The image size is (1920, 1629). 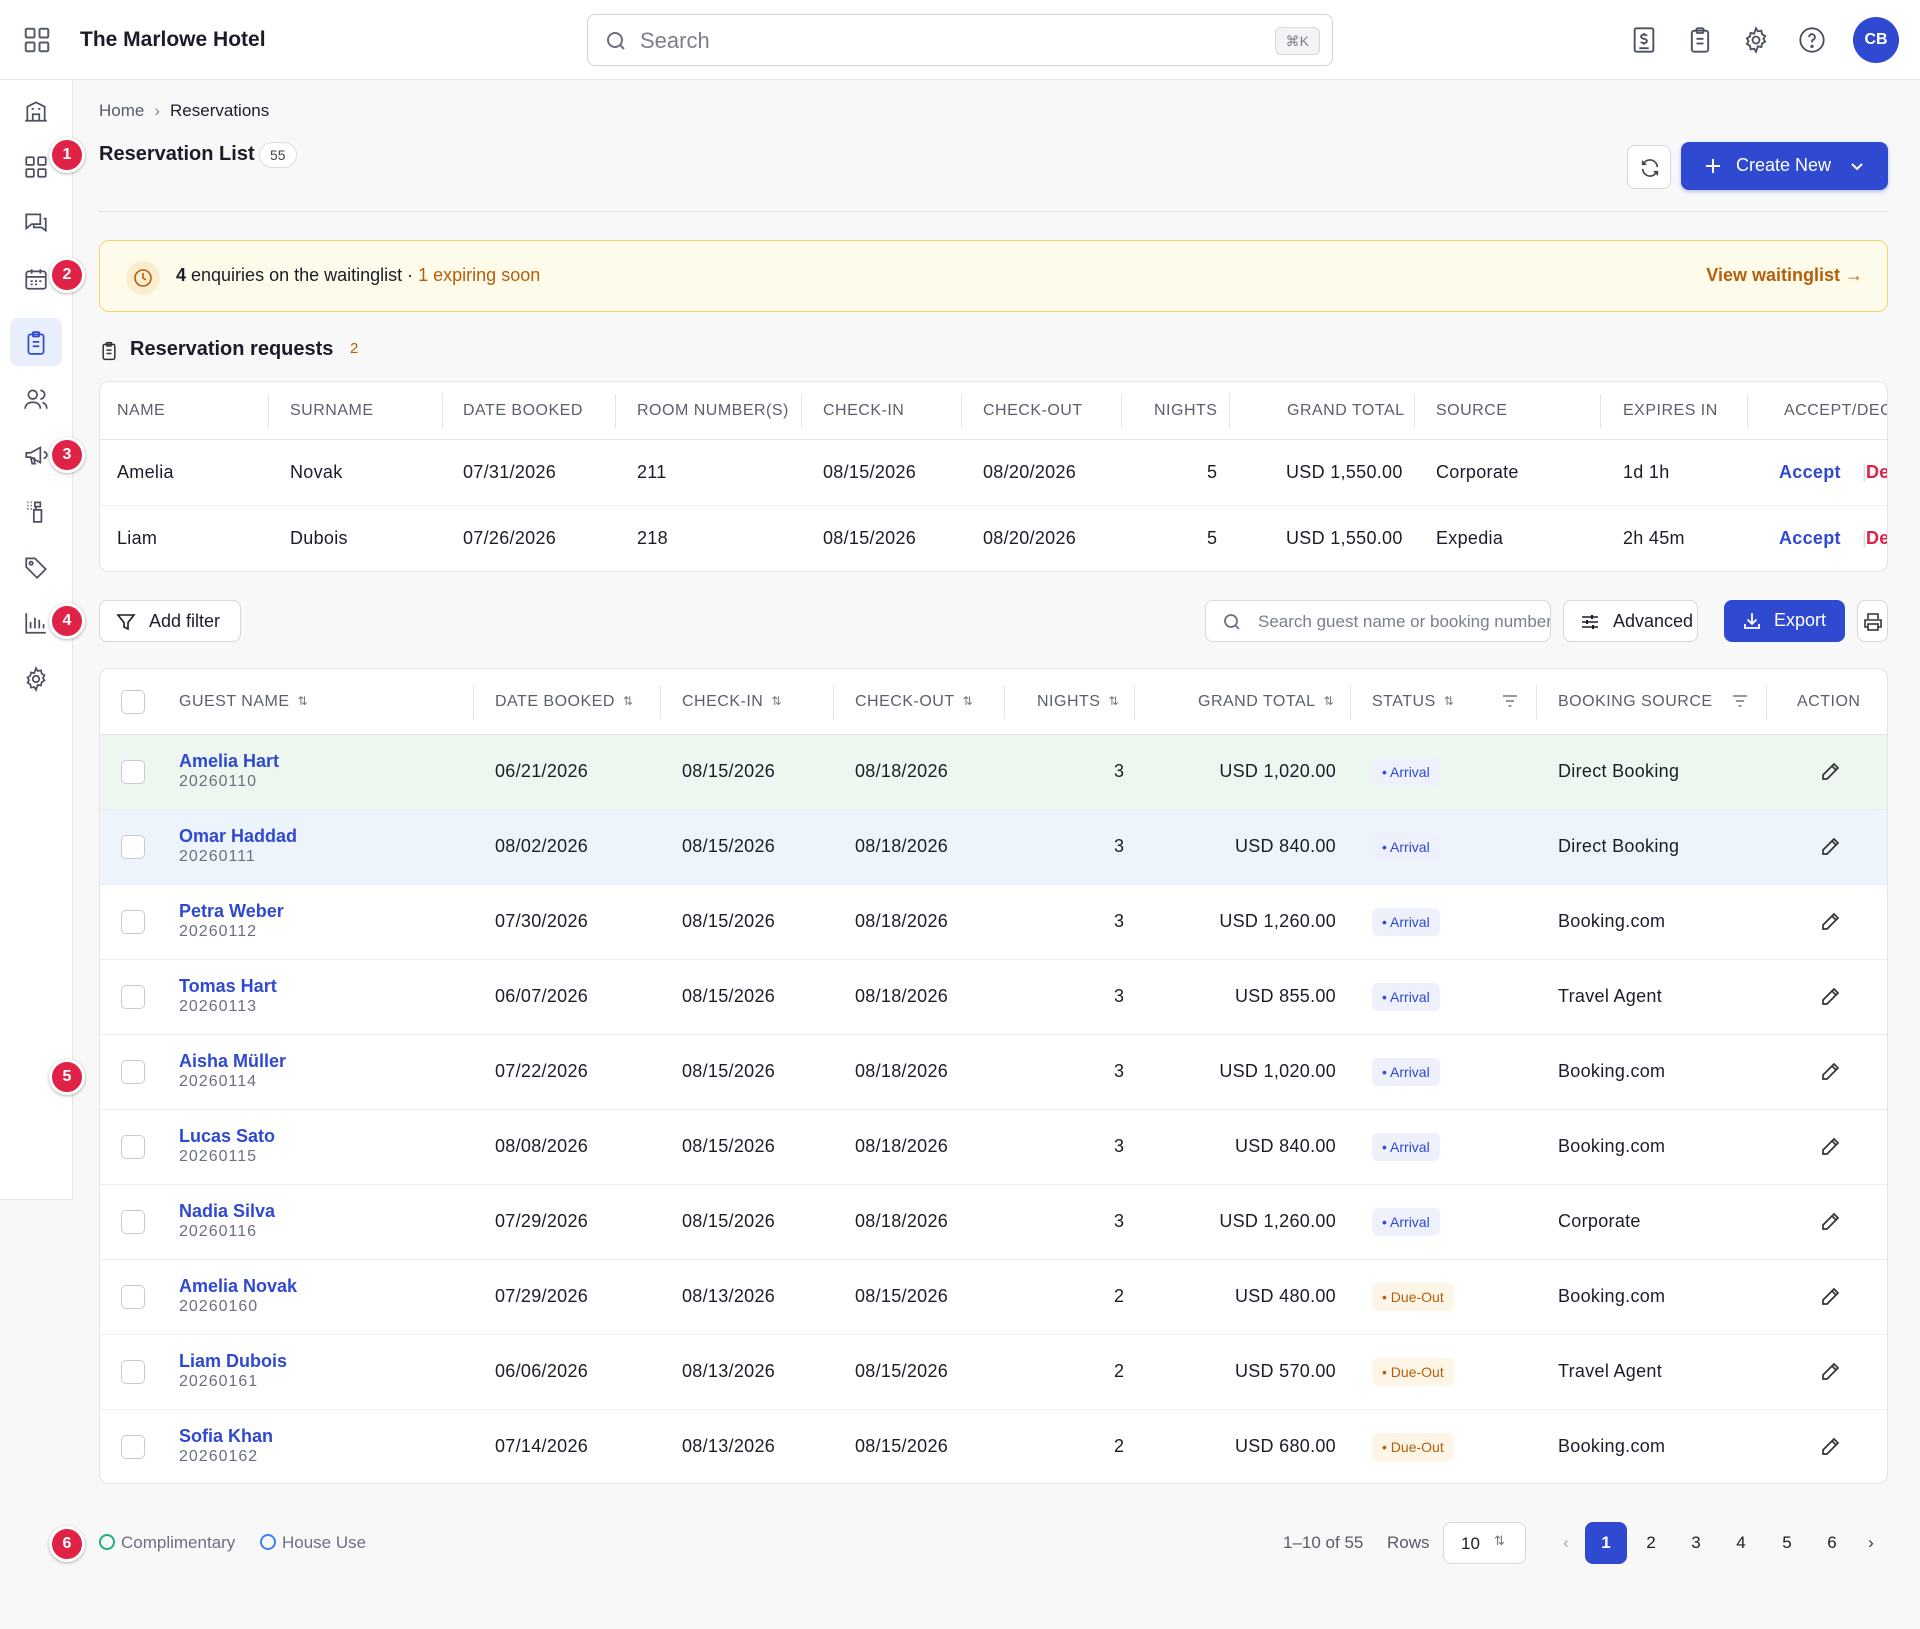 I want to click on column-header-nights: NIGHTS ⇅, so click(x=1078, y=702).